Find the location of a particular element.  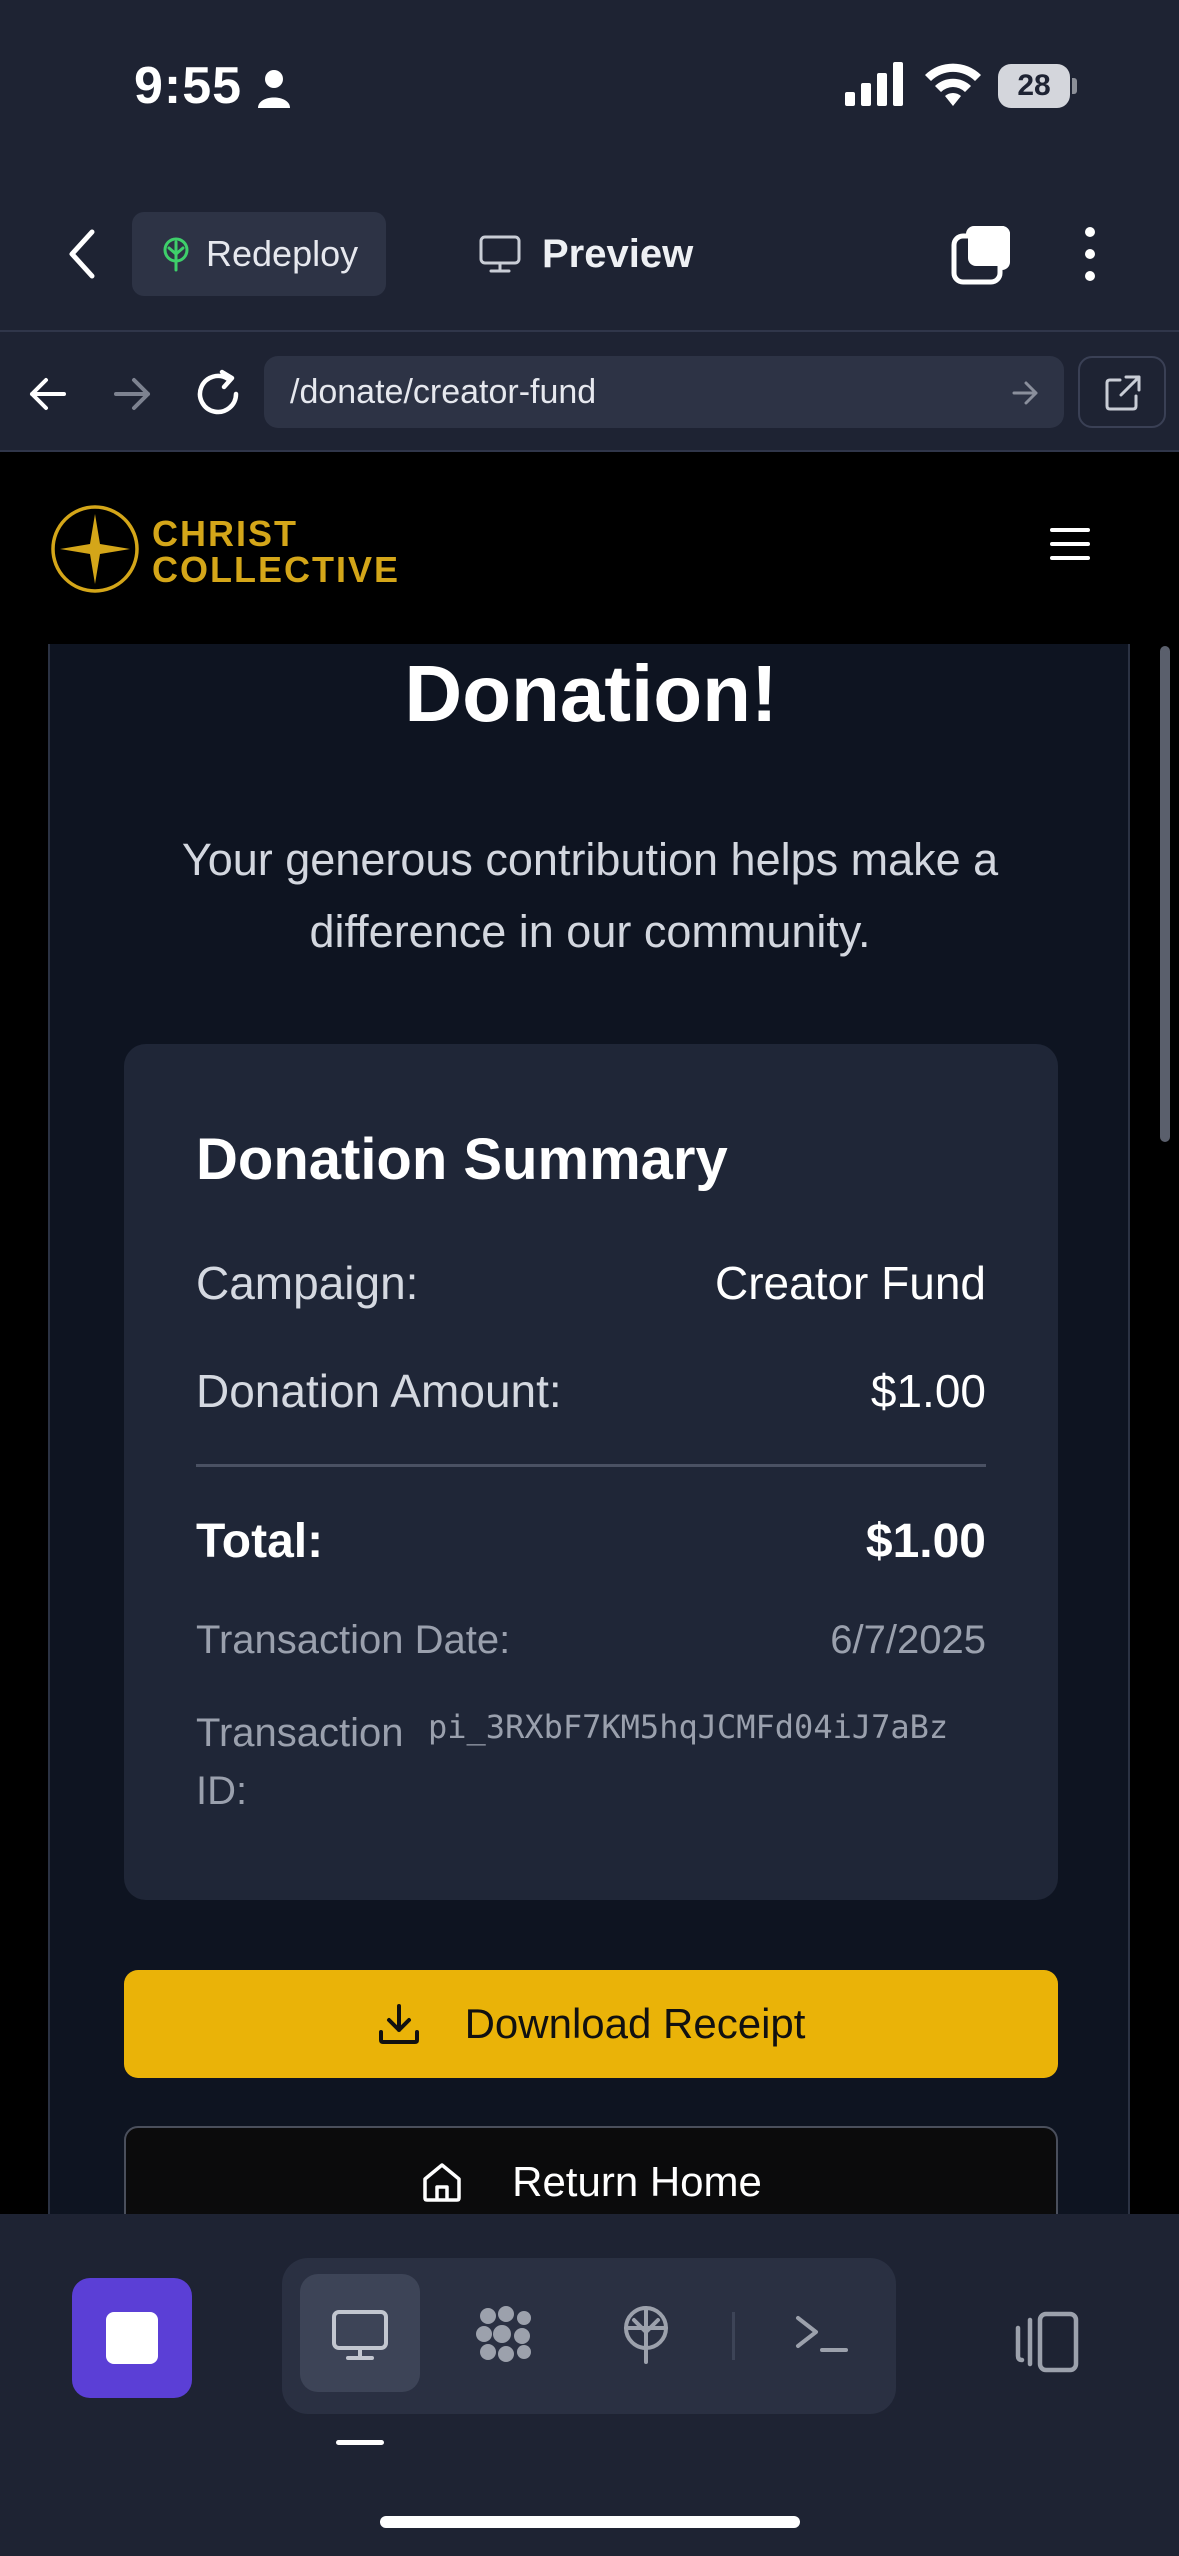

go-arrow-icon is located at coordinates (1025, 393).